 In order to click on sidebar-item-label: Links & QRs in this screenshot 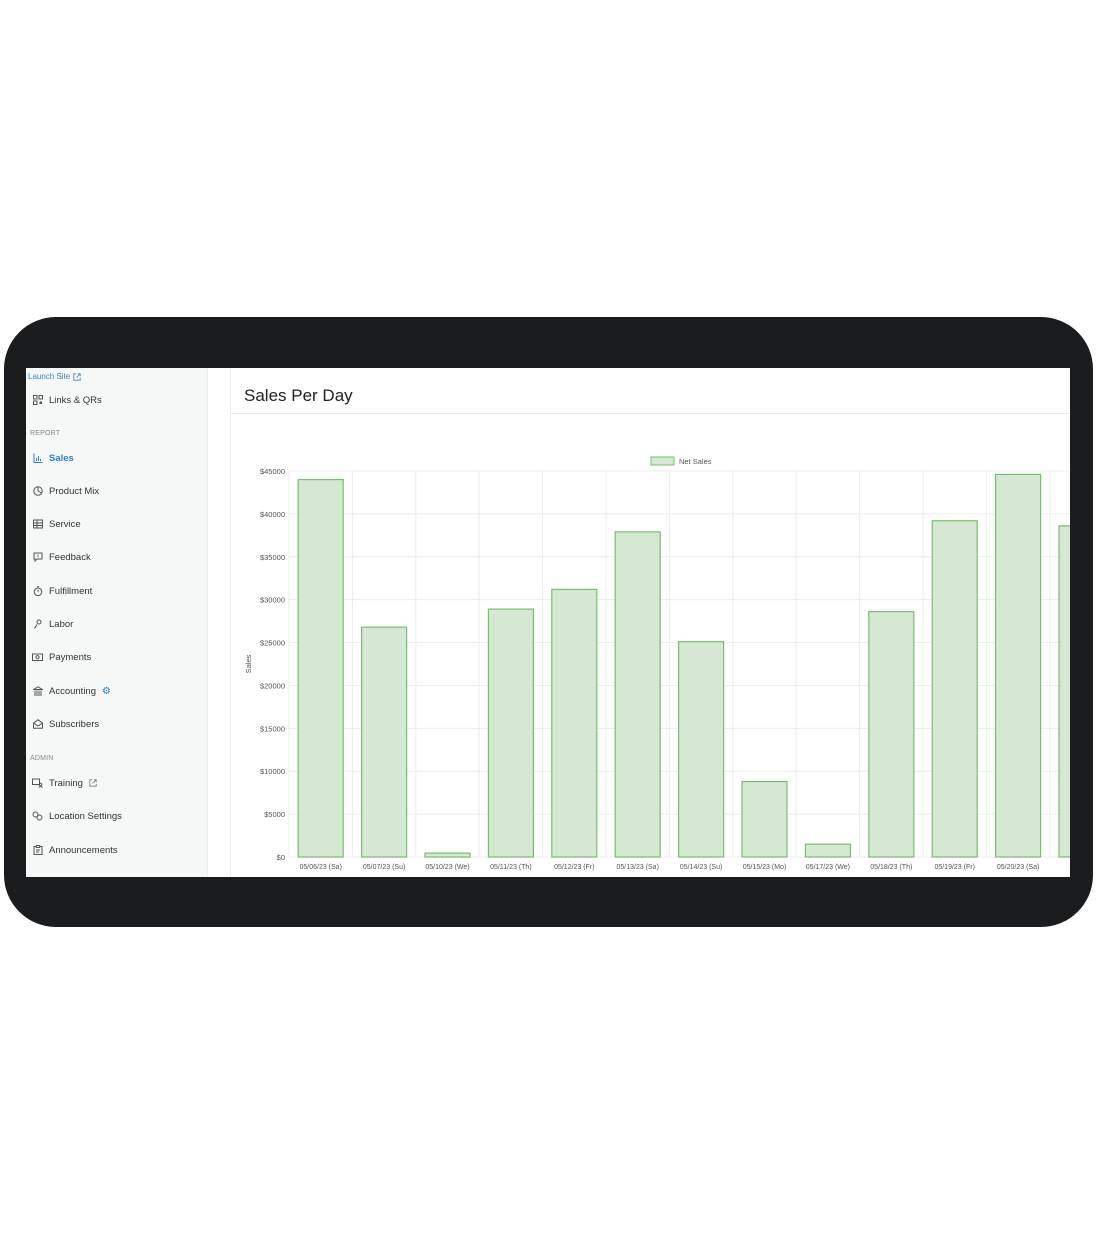, I will do `click(75, 400)`.